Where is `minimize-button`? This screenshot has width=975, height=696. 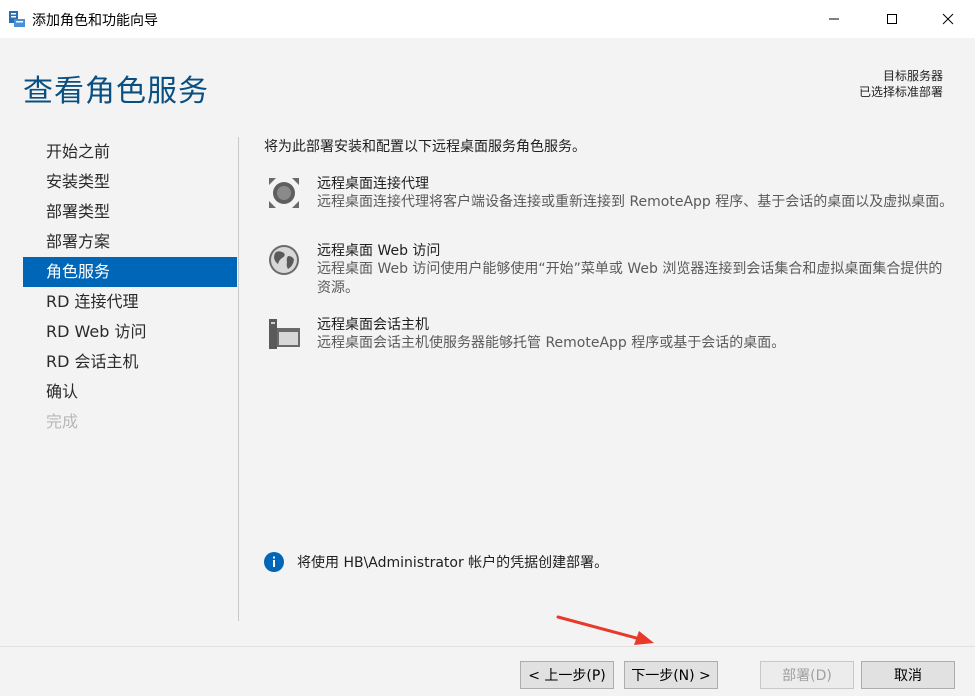 minimize-button is located at coordinates (834, 19).